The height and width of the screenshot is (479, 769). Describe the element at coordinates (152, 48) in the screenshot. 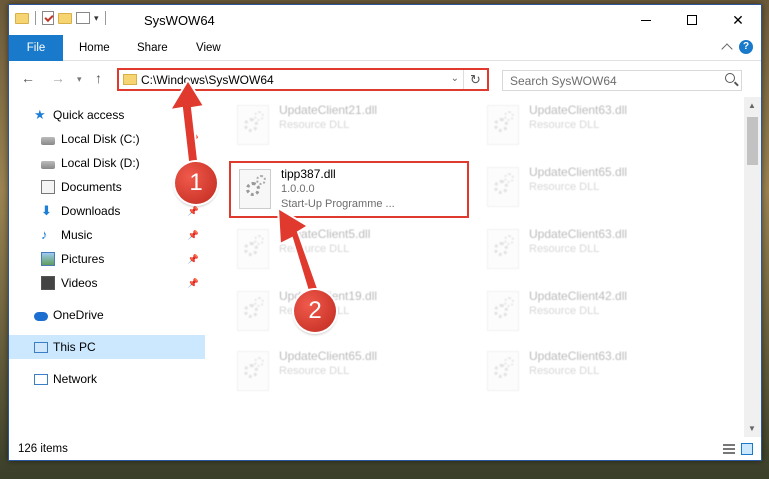

I see `tab-share: Share` at that location.